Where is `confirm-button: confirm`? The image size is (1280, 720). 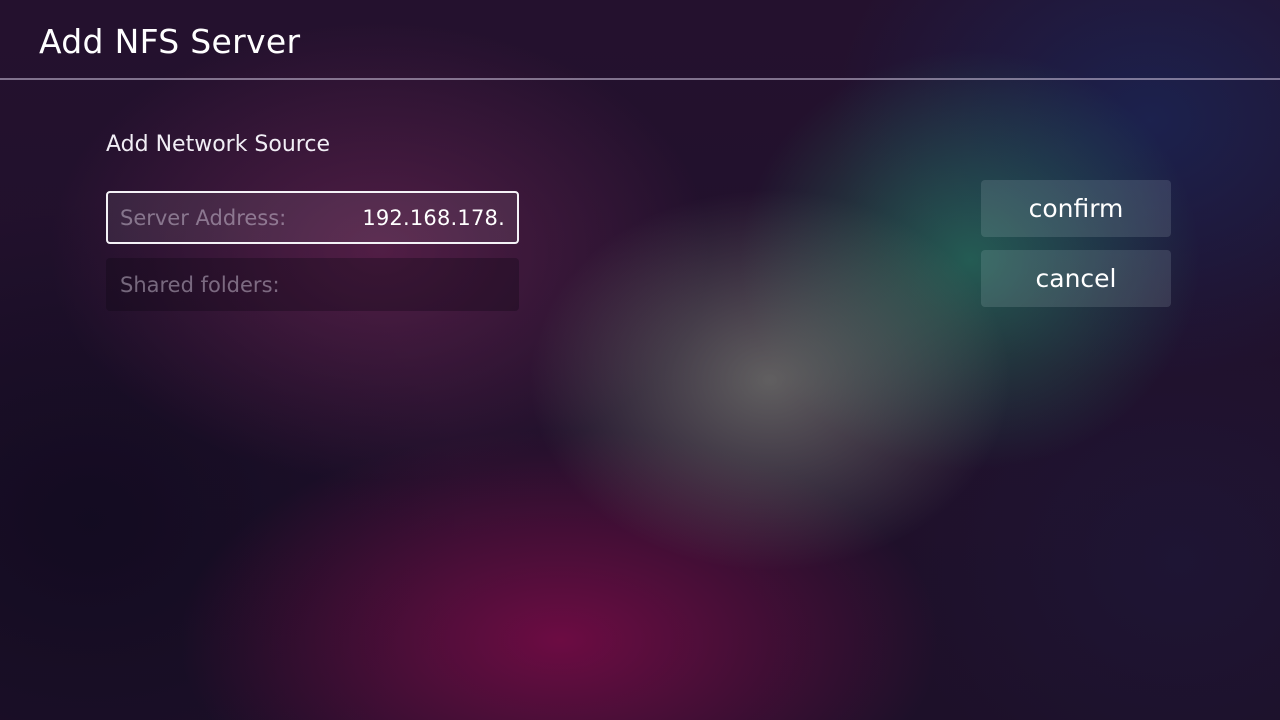 confirm-button: confirm is located at coordinates (1076, 208).